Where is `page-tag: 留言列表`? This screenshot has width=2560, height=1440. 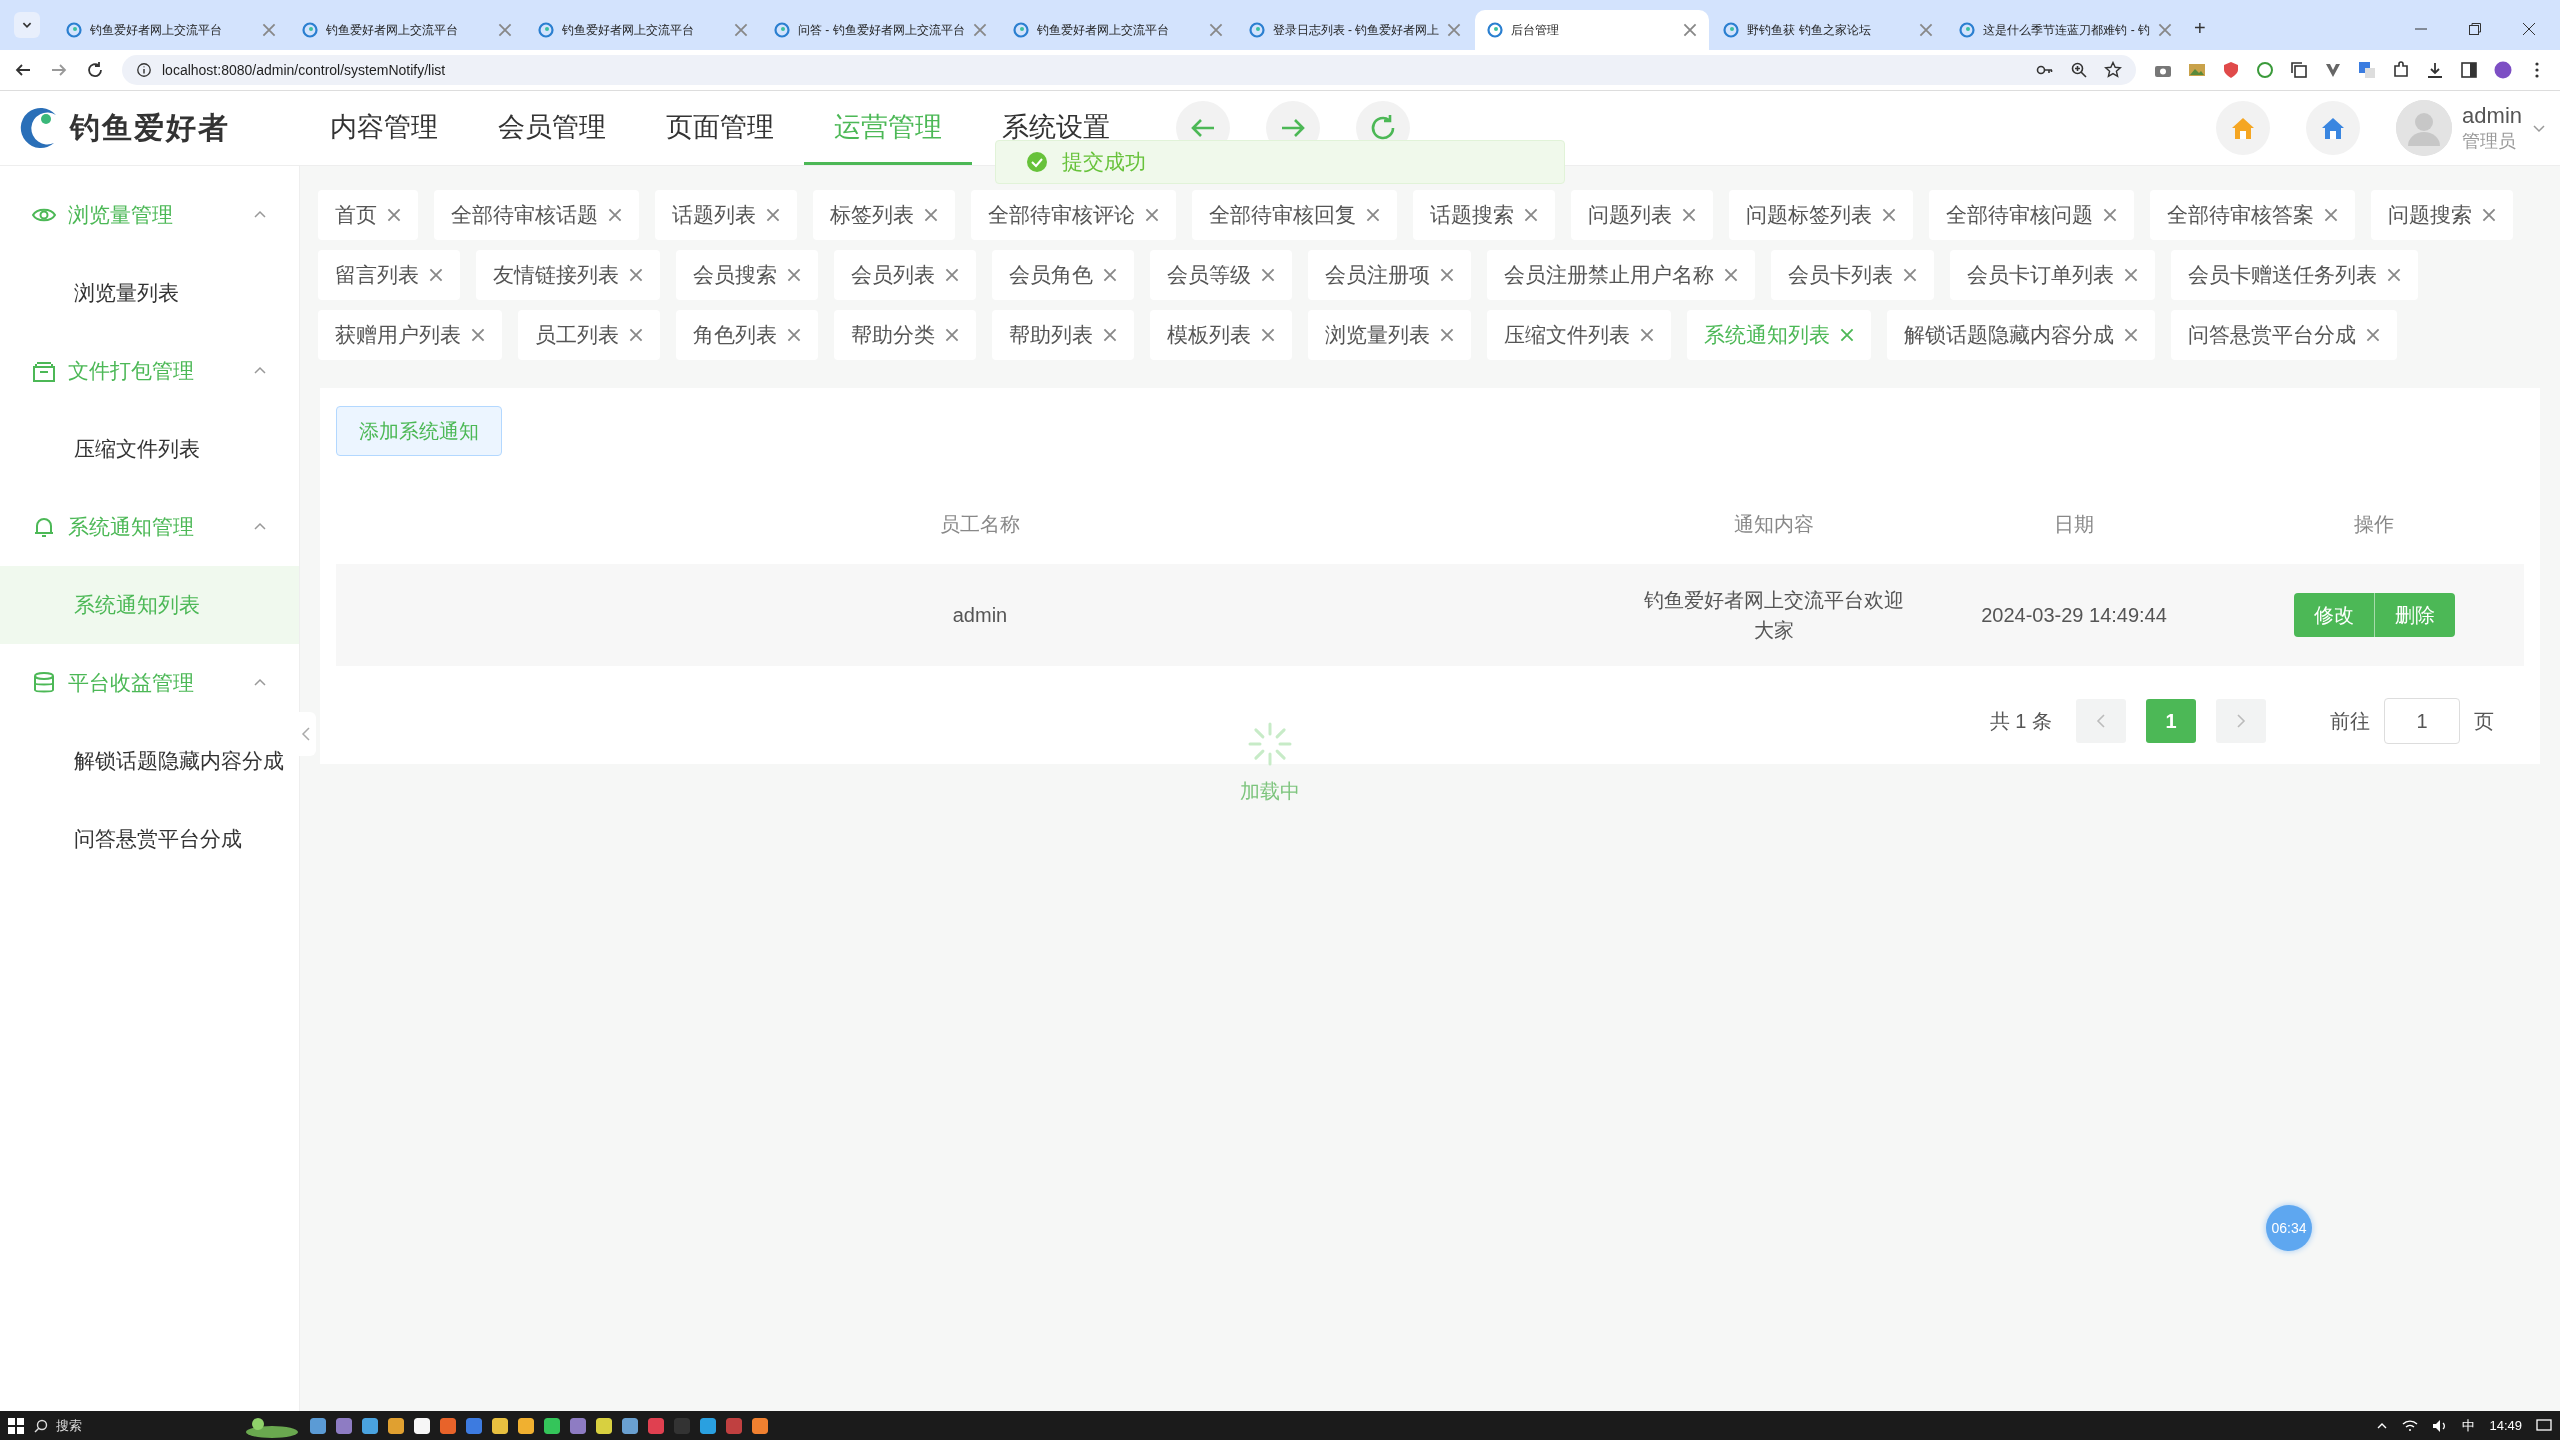
page-tag: 留言列表 is located at coordinates (389, 275).